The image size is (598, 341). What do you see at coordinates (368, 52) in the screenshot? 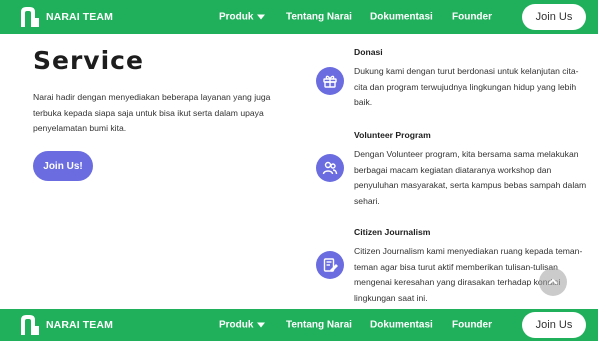
I see `service-title: Donasi` at bounding box center [368, 52].